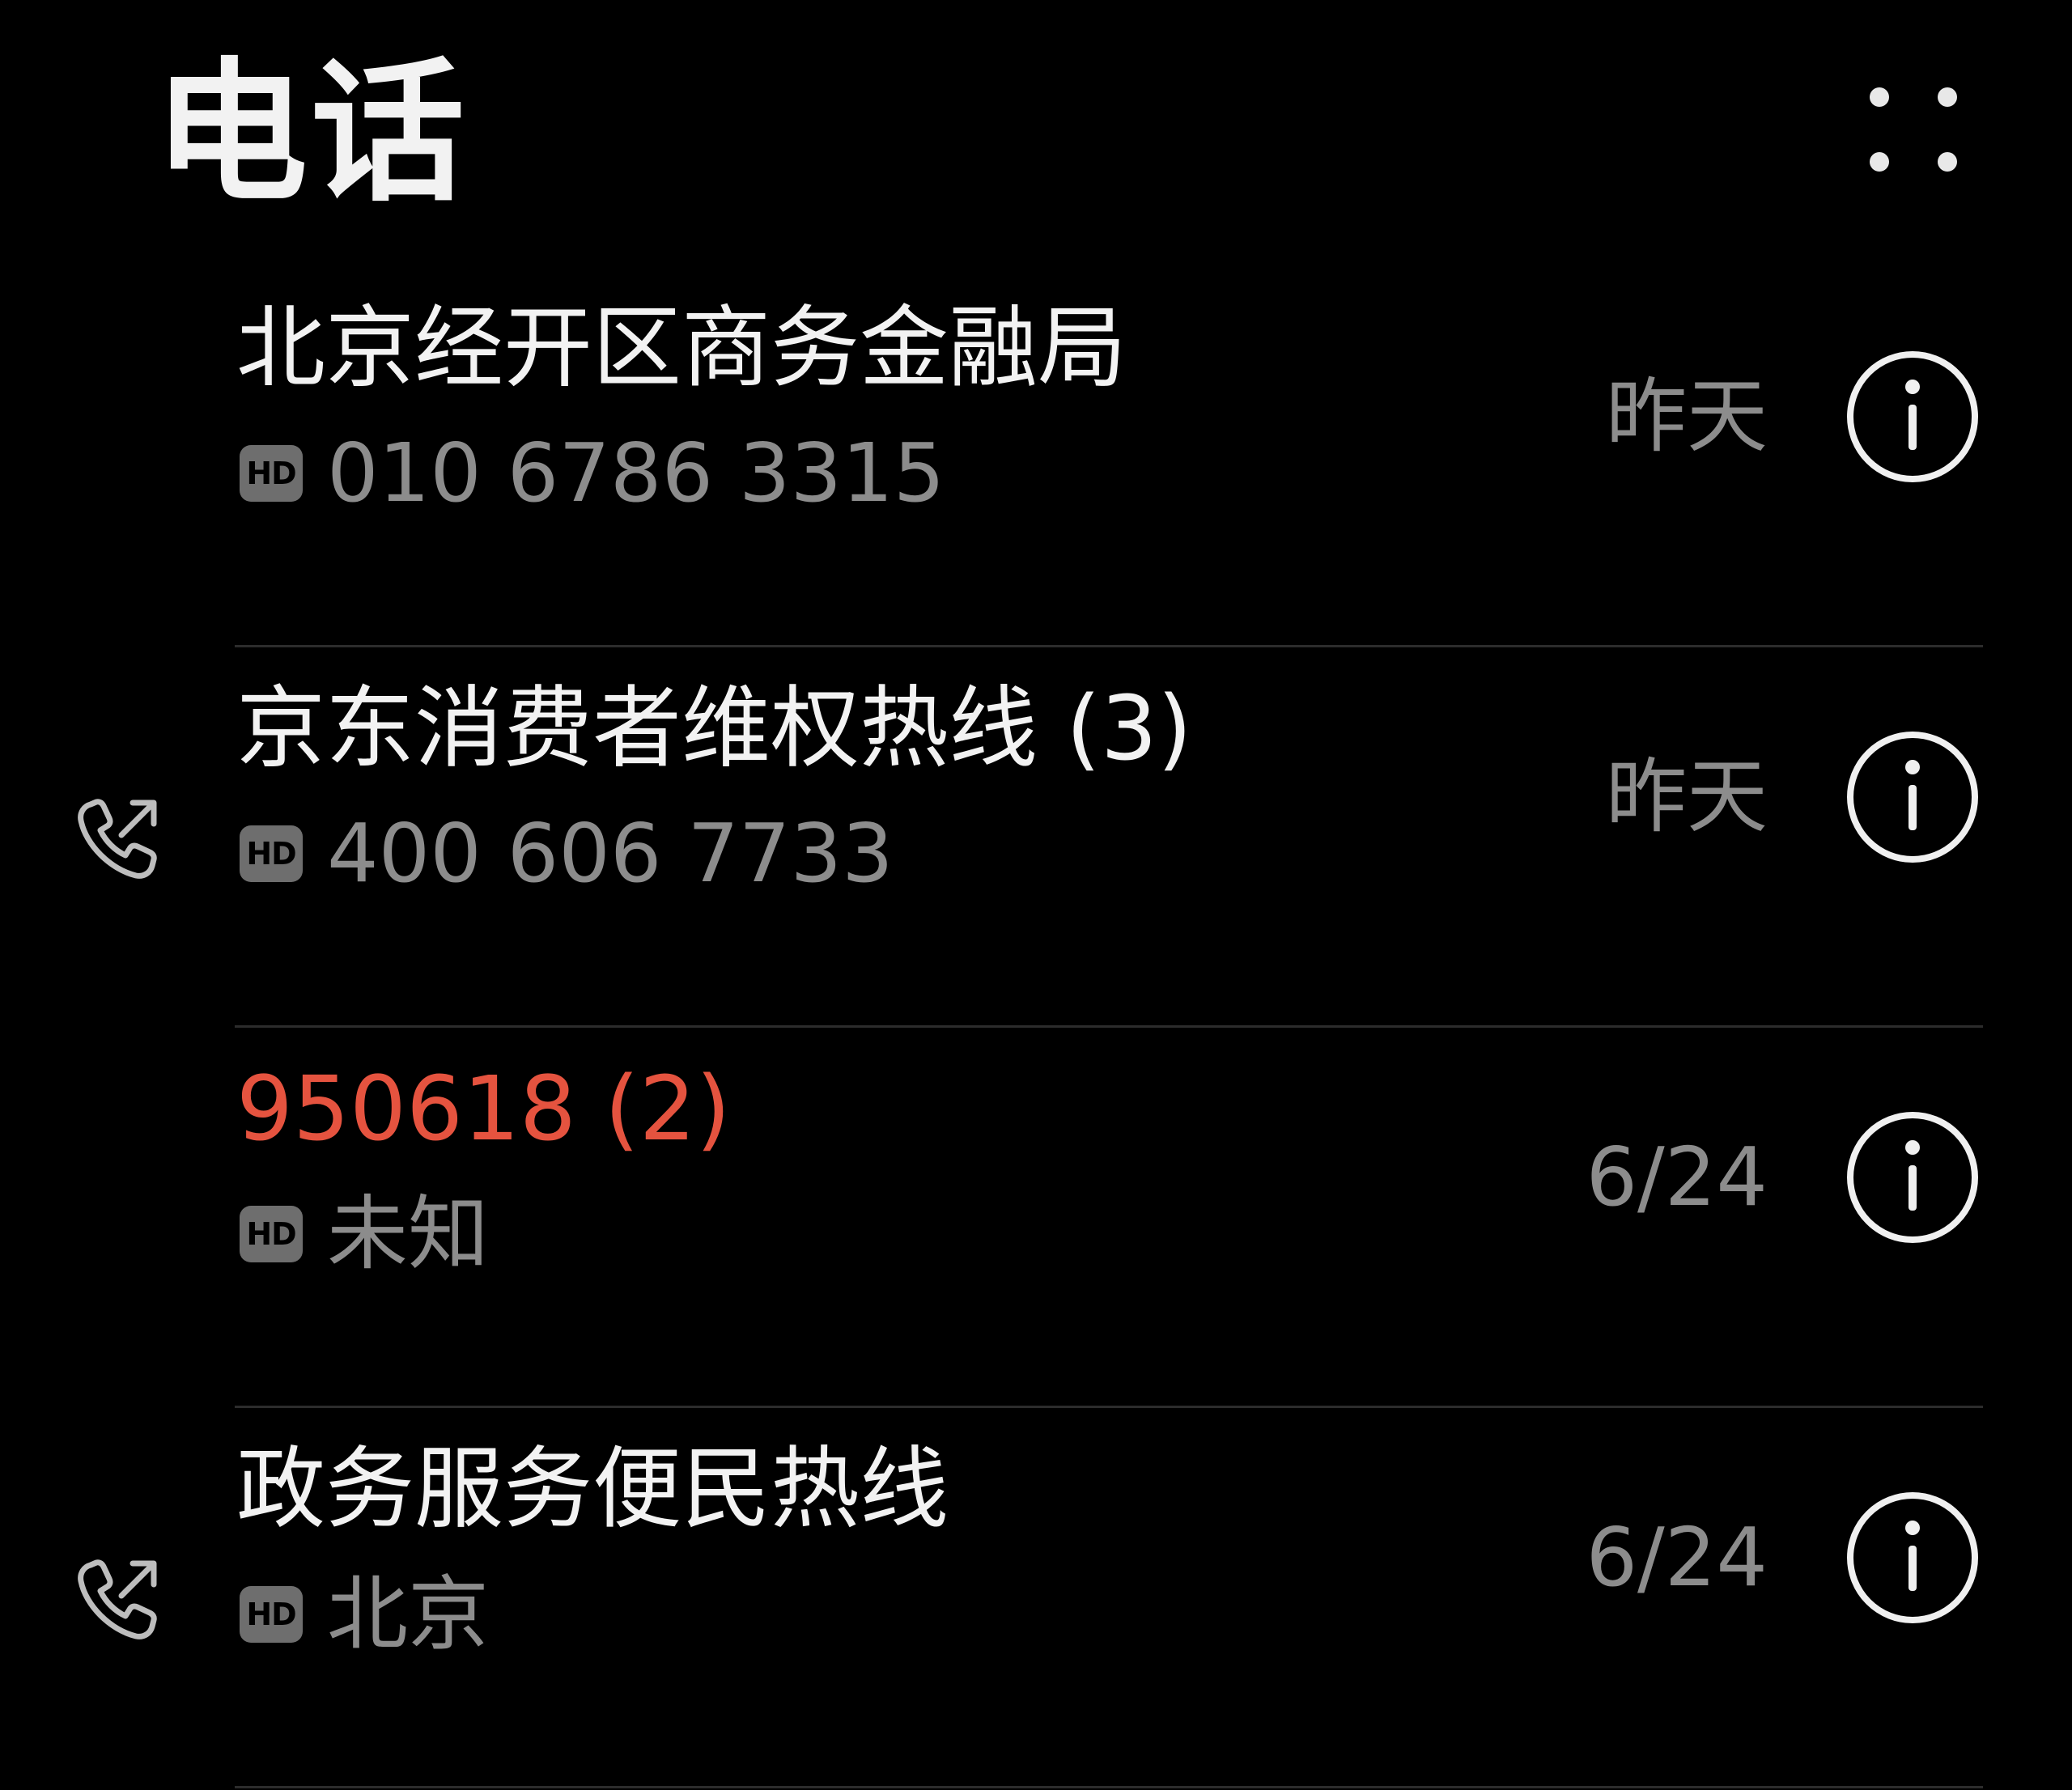 The height and width of the screenshot is (1790, 2072). Describe the element at coordinates (610, 853) in the screenshot. I see `phone-number: 400 606 7733` at that location.